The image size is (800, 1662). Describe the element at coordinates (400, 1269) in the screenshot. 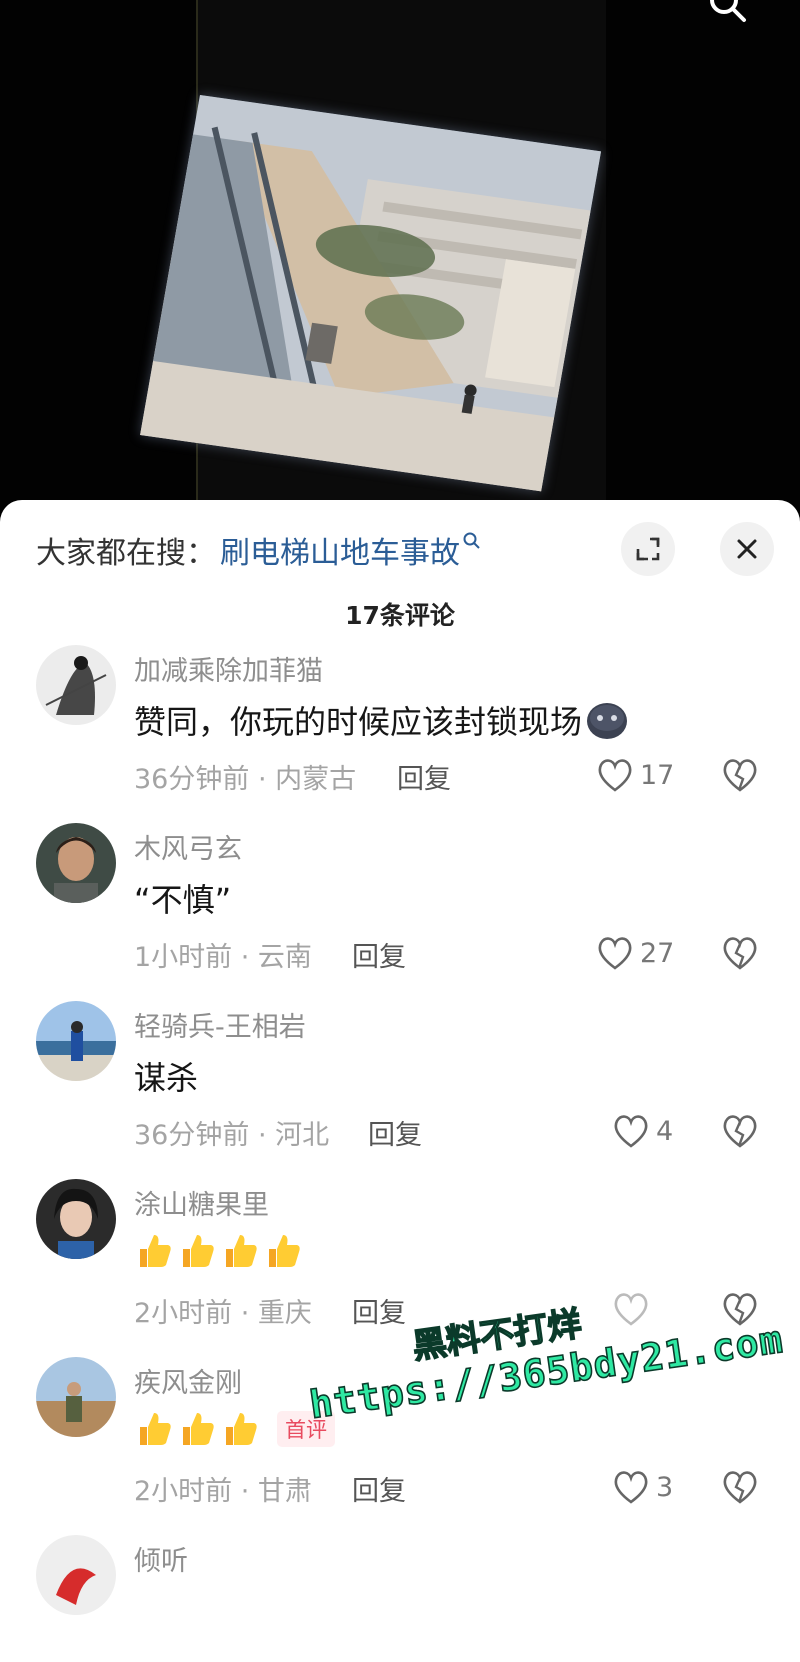

I see `comment-item: 涂山糖果里 2小时前 · 重庆 回复` at that location.